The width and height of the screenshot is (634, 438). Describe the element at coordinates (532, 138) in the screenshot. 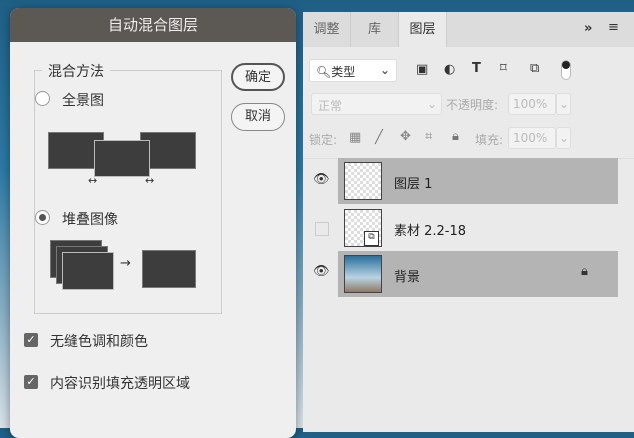

I see `fill-input: 100%` at that location.